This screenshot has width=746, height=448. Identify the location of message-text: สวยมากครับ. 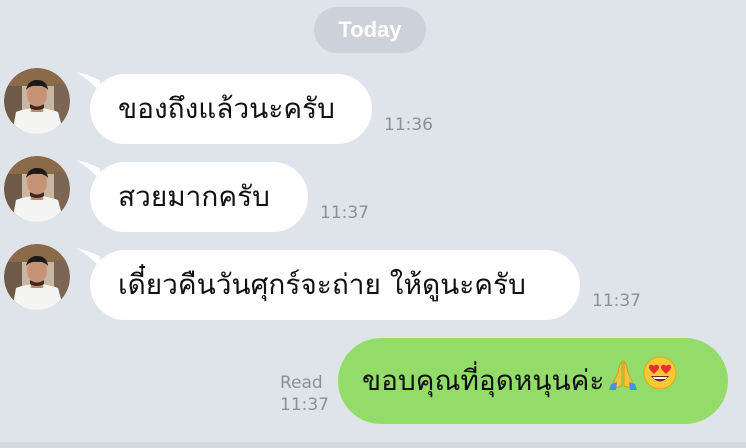
(194, 196).